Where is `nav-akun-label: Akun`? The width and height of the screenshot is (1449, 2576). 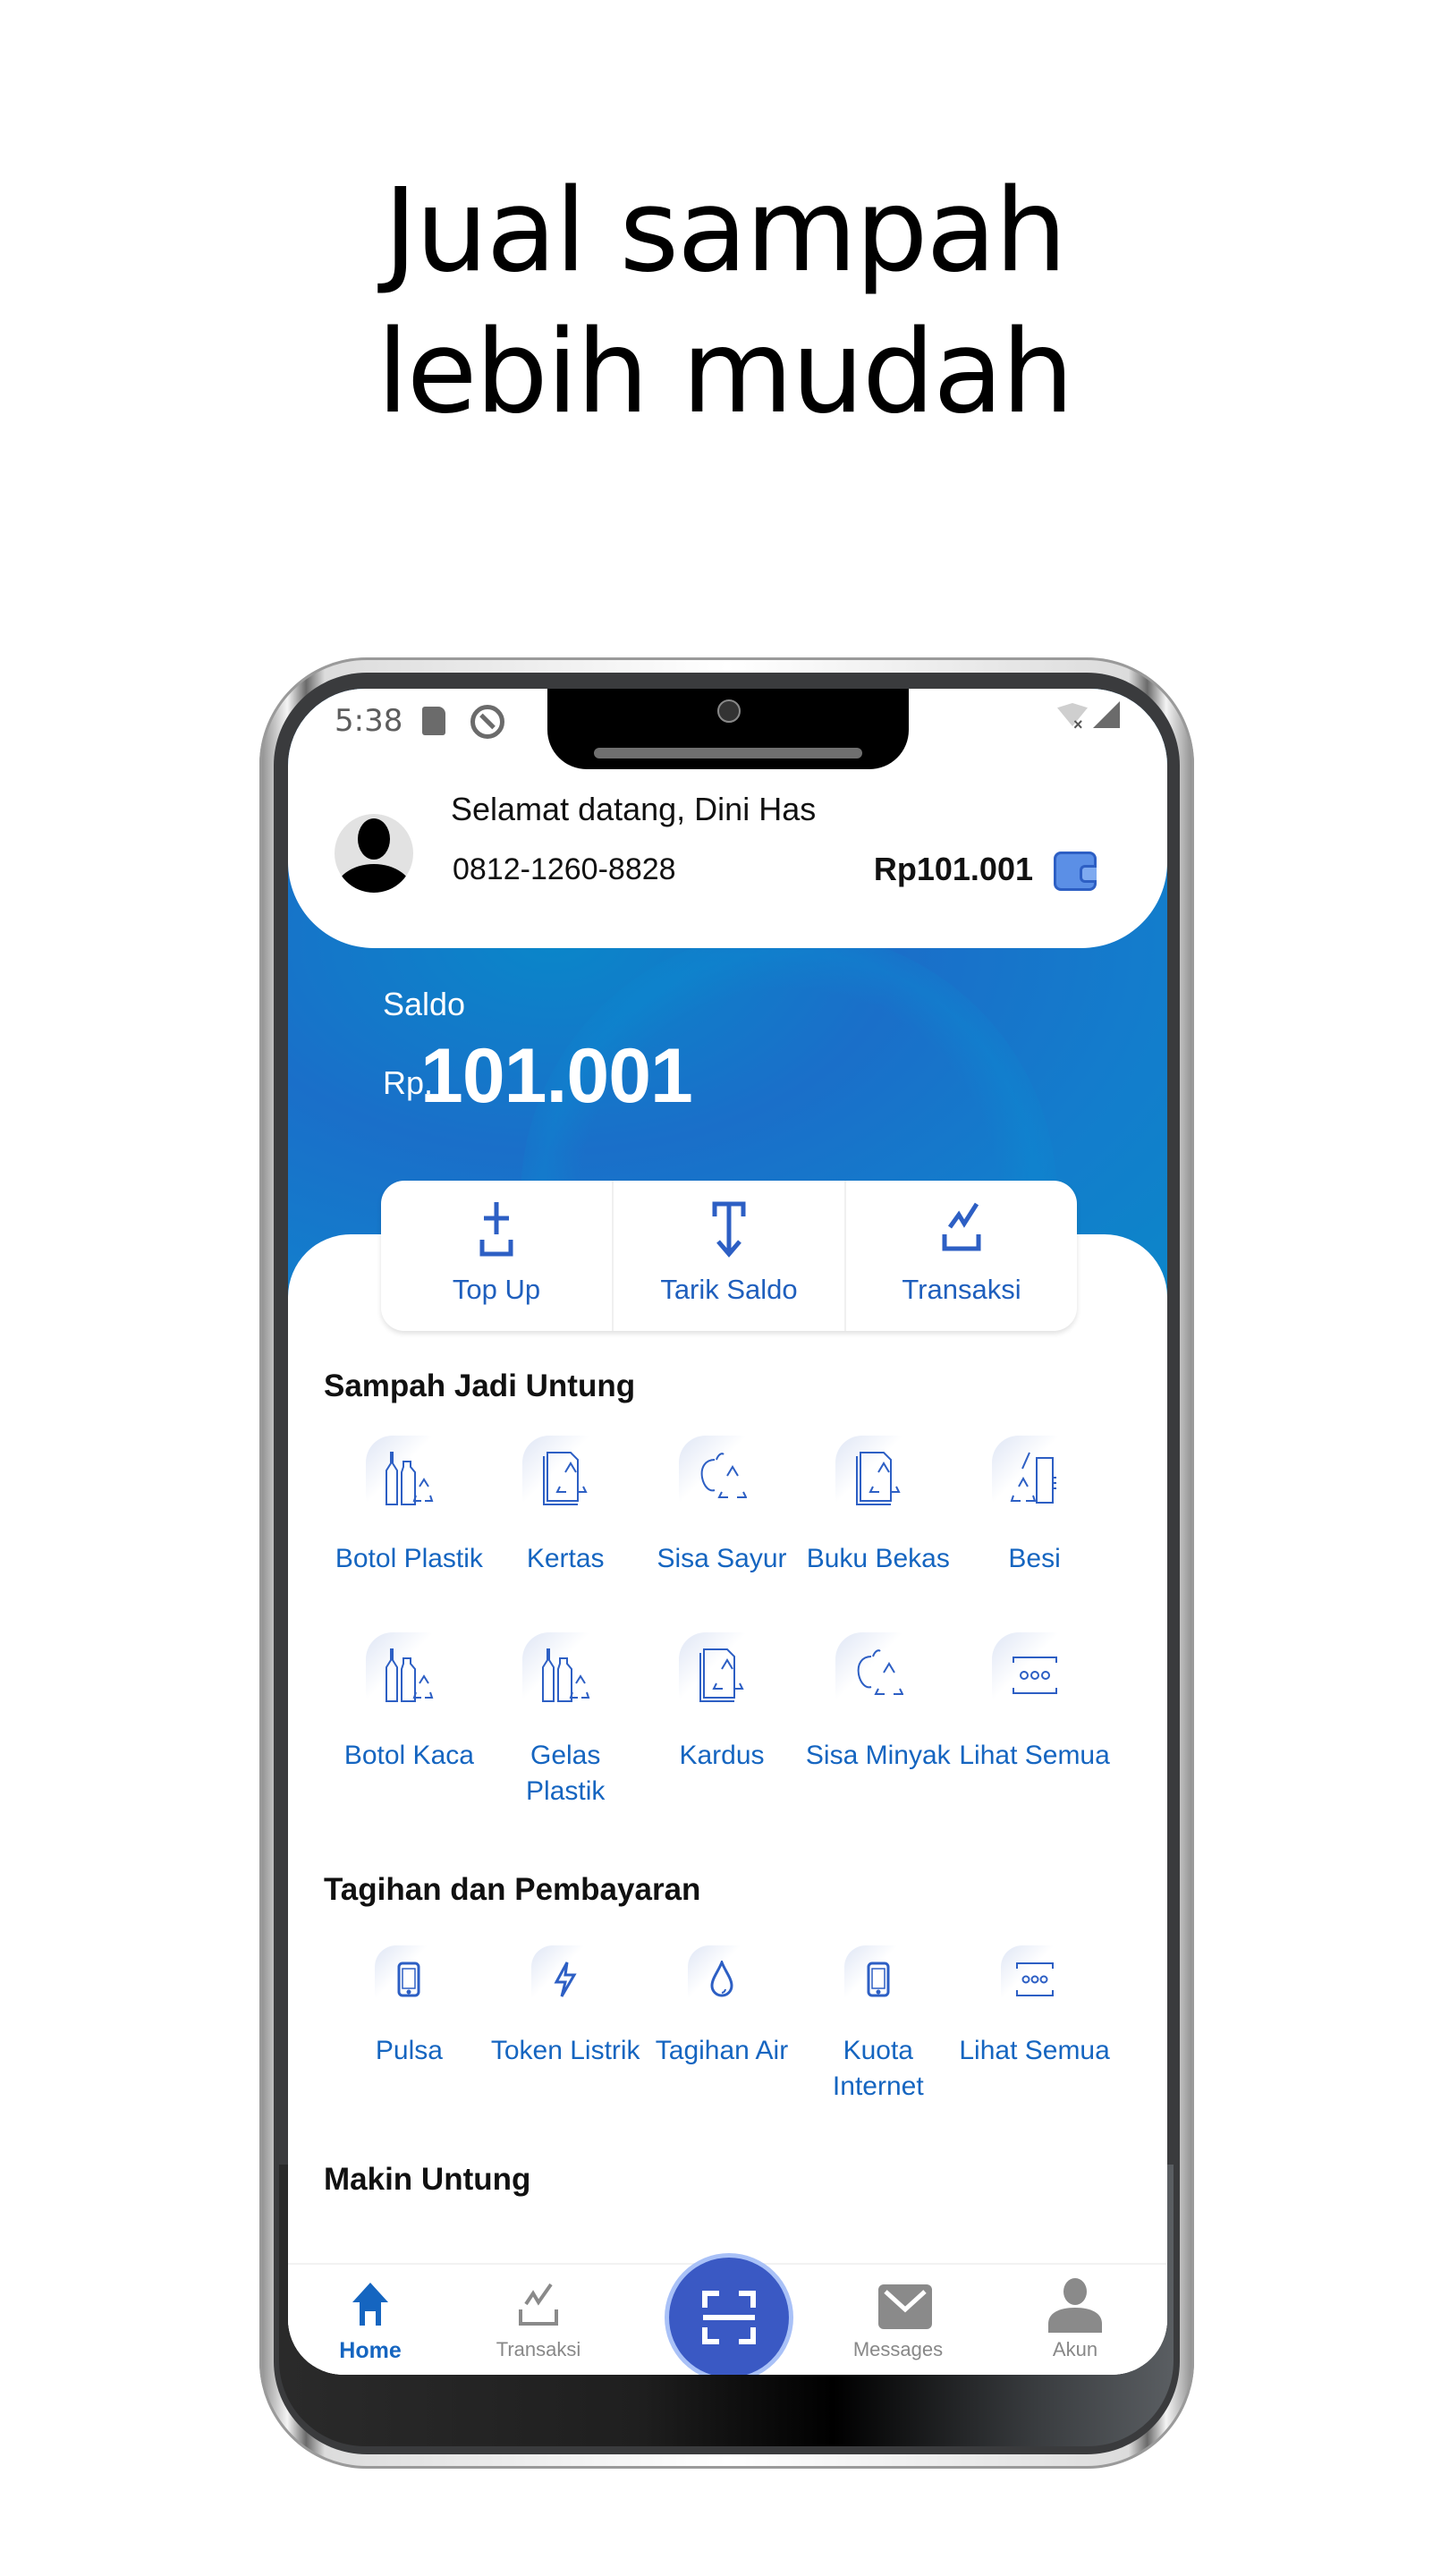
nav-akun-label: Akun is located at coordinates (1075, 2349).